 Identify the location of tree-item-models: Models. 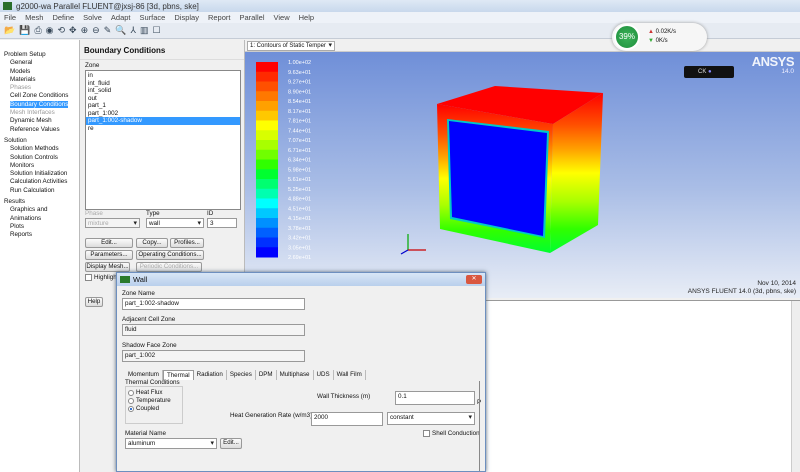
(39, 72).